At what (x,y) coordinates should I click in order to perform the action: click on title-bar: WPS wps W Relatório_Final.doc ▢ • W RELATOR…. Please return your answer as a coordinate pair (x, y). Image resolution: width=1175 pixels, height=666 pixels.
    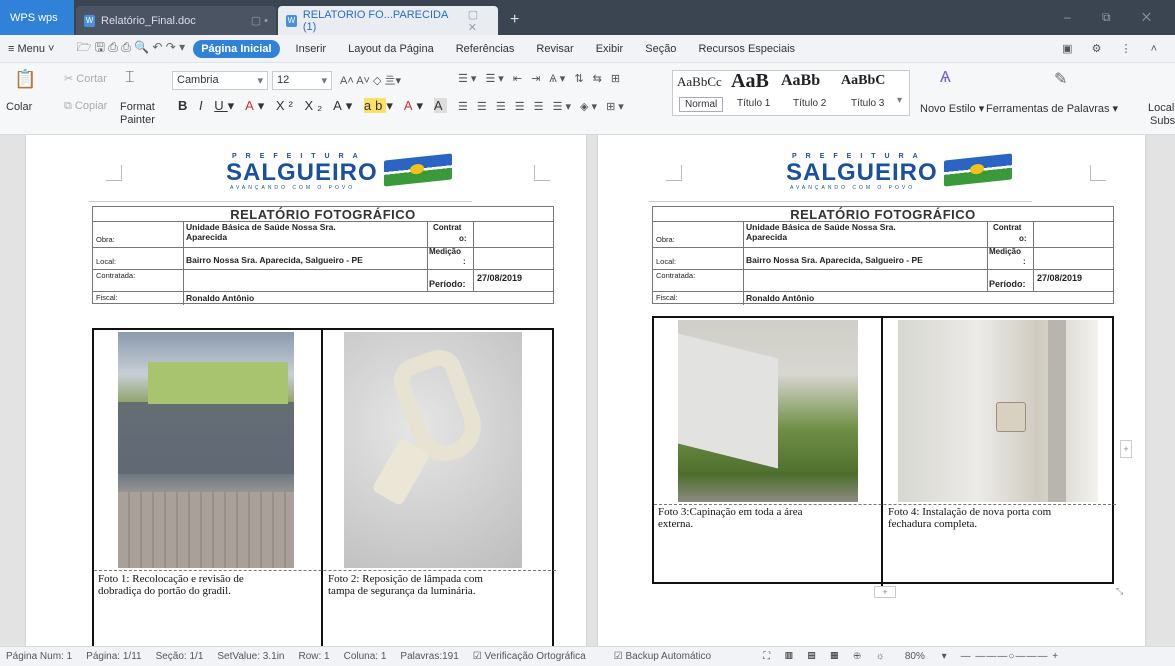
    Looking at the image, I should click on (587, 17).